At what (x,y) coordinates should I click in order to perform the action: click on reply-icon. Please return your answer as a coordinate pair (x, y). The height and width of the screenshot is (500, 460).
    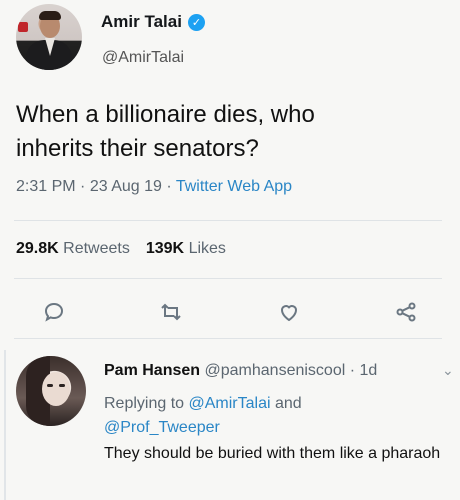
    Looking at the image, I should click on (54, 312).